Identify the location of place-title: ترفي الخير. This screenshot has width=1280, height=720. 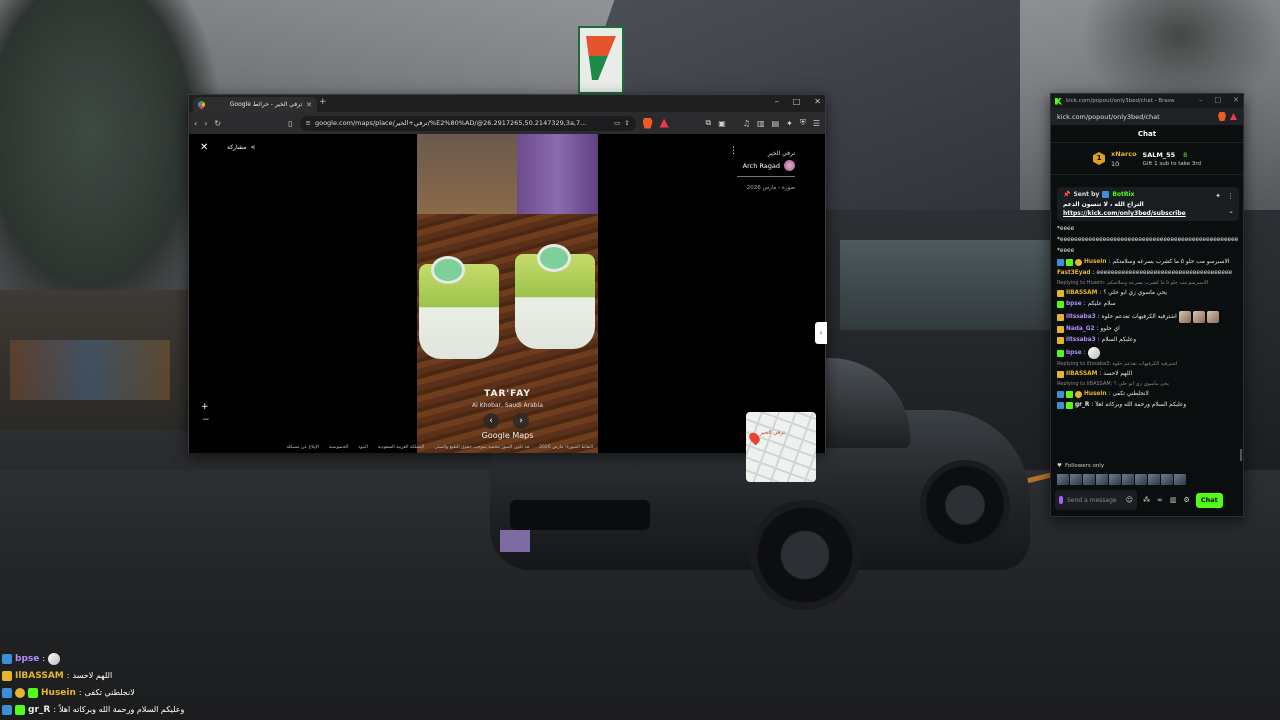
(766, 153).